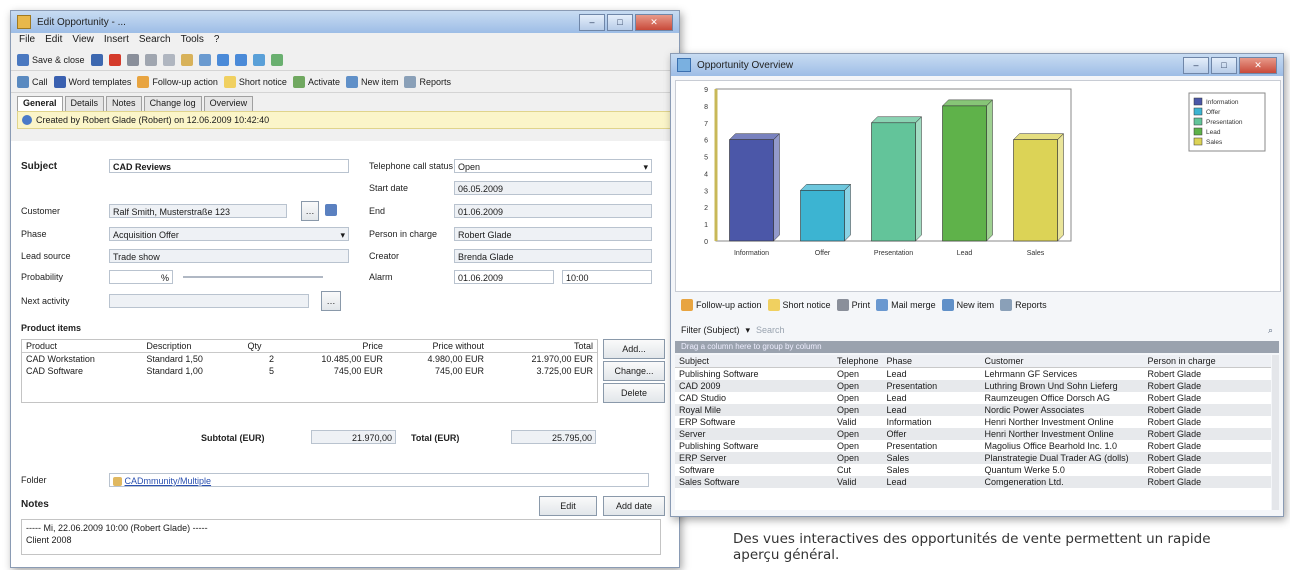  Describe the element at coordinates (193, 346) in the screenshot. I see `col-description: Description` at that location.